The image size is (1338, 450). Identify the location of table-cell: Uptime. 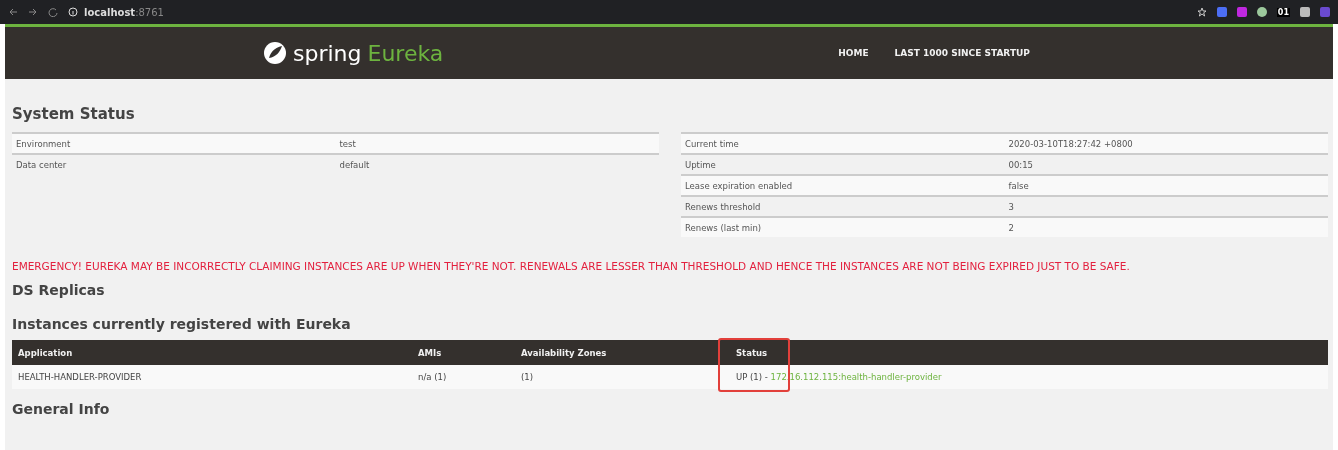
(843, 164).